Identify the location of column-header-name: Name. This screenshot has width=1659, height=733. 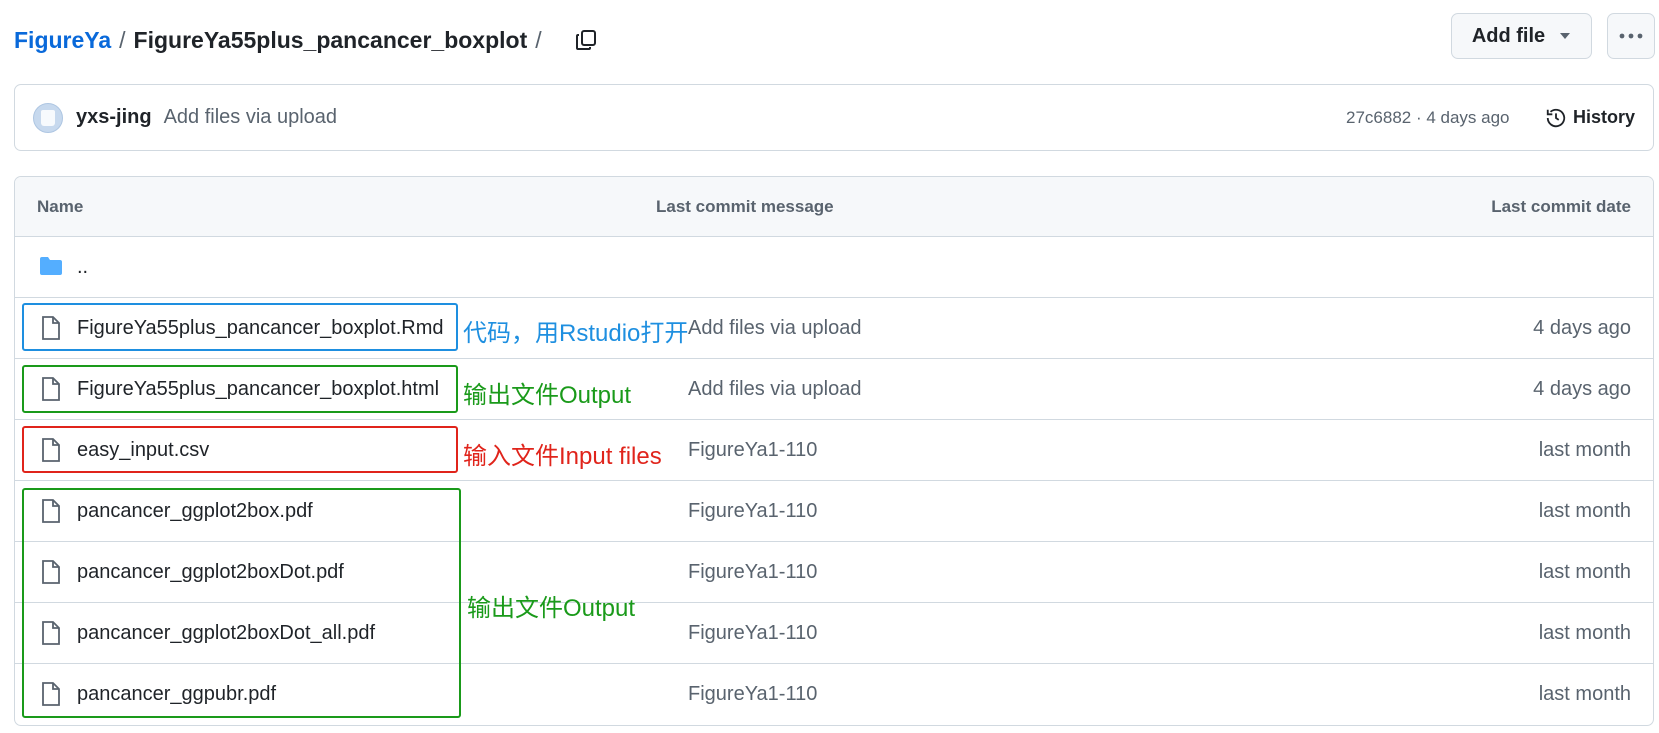
(60, 206).